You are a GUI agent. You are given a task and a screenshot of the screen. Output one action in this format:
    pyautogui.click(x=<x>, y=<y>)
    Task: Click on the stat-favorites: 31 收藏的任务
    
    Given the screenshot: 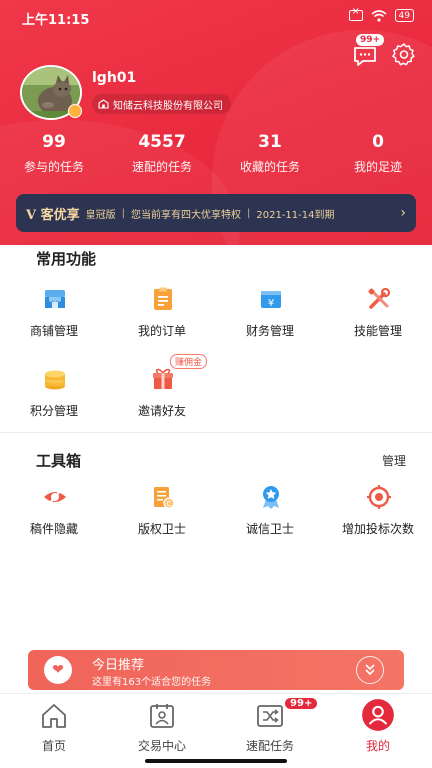 What is the action you would take?
    pyautogui.click(x=270, y=153)
    